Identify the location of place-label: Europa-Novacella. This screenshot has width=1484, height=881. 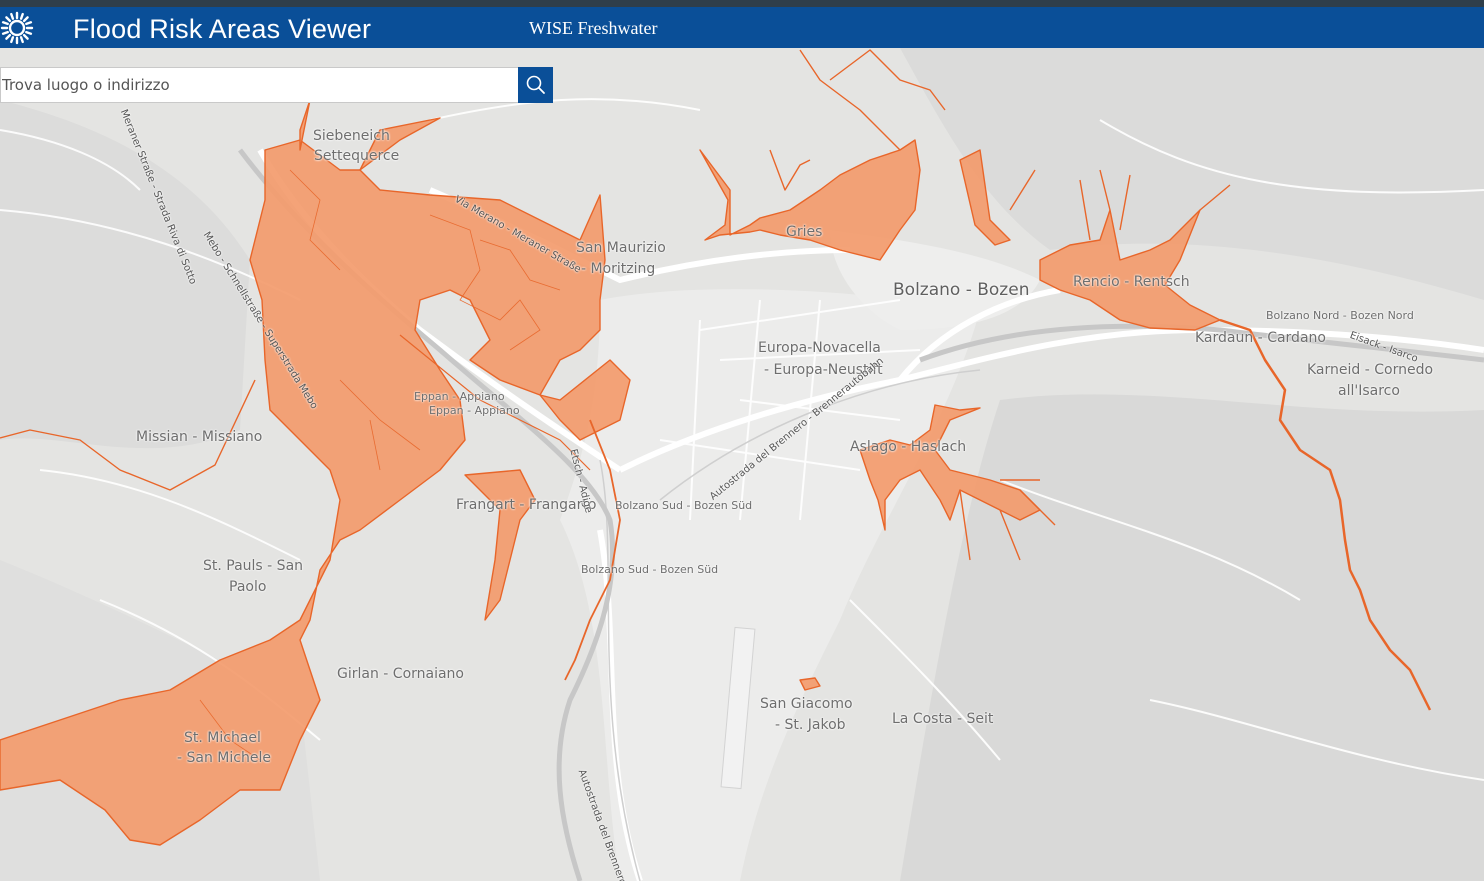
(819, 348).